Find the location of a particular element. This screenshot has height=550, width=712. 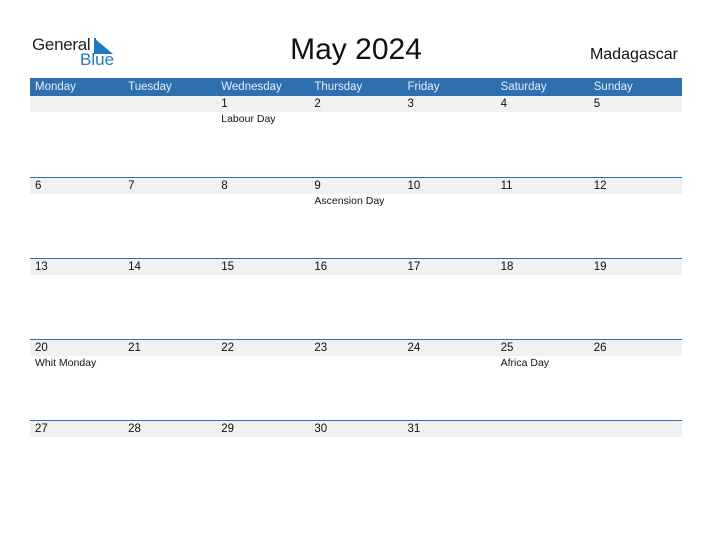

day-number: 18 is located at coordinates (542, 267).